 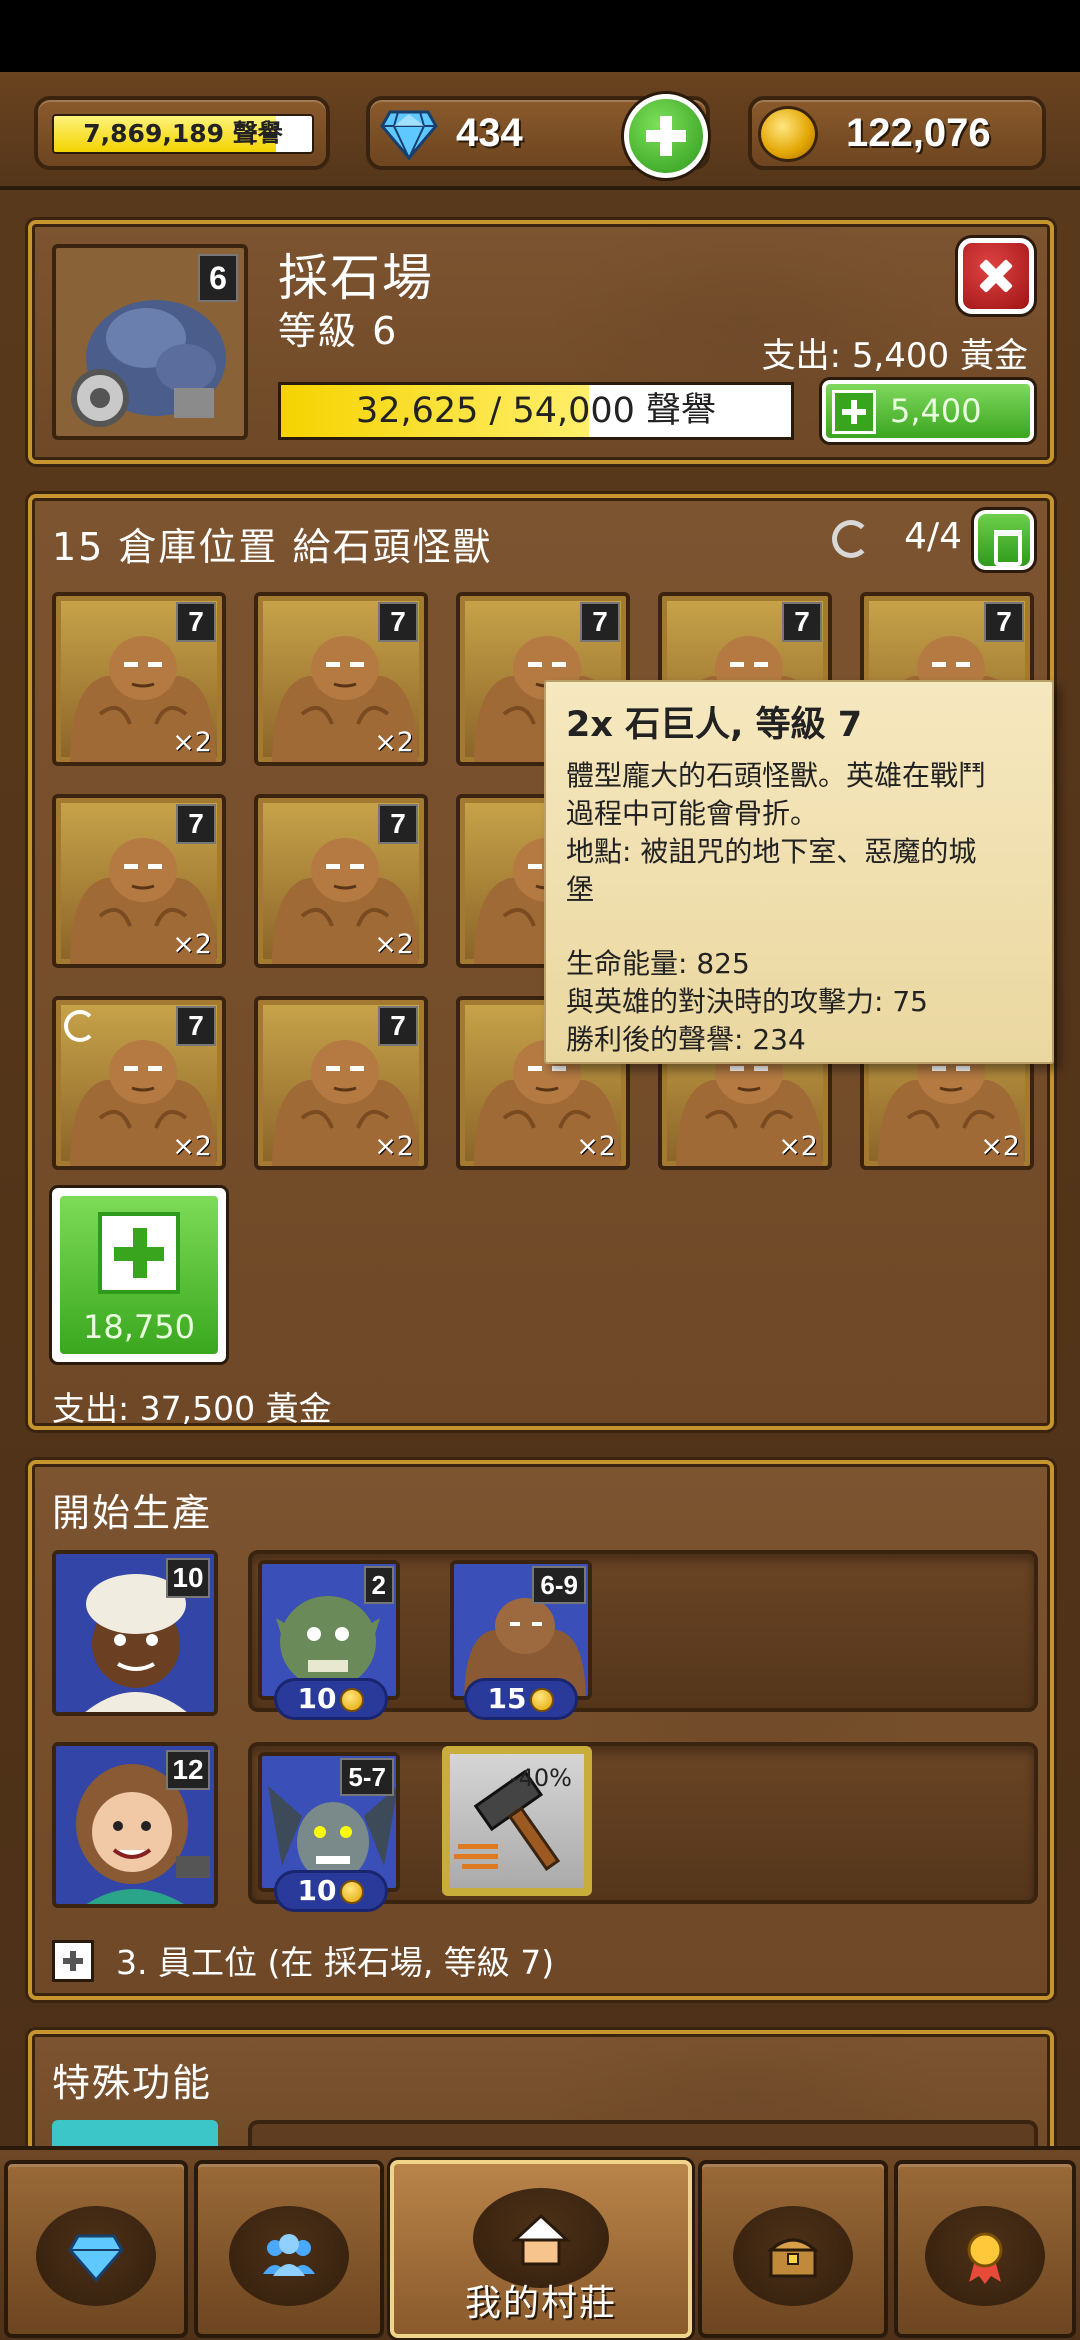 What do you see at coordinates (540, 1778) in the screenshot?
I see `speed-boost-percent: -40%` at bounding box center [540, 1778].